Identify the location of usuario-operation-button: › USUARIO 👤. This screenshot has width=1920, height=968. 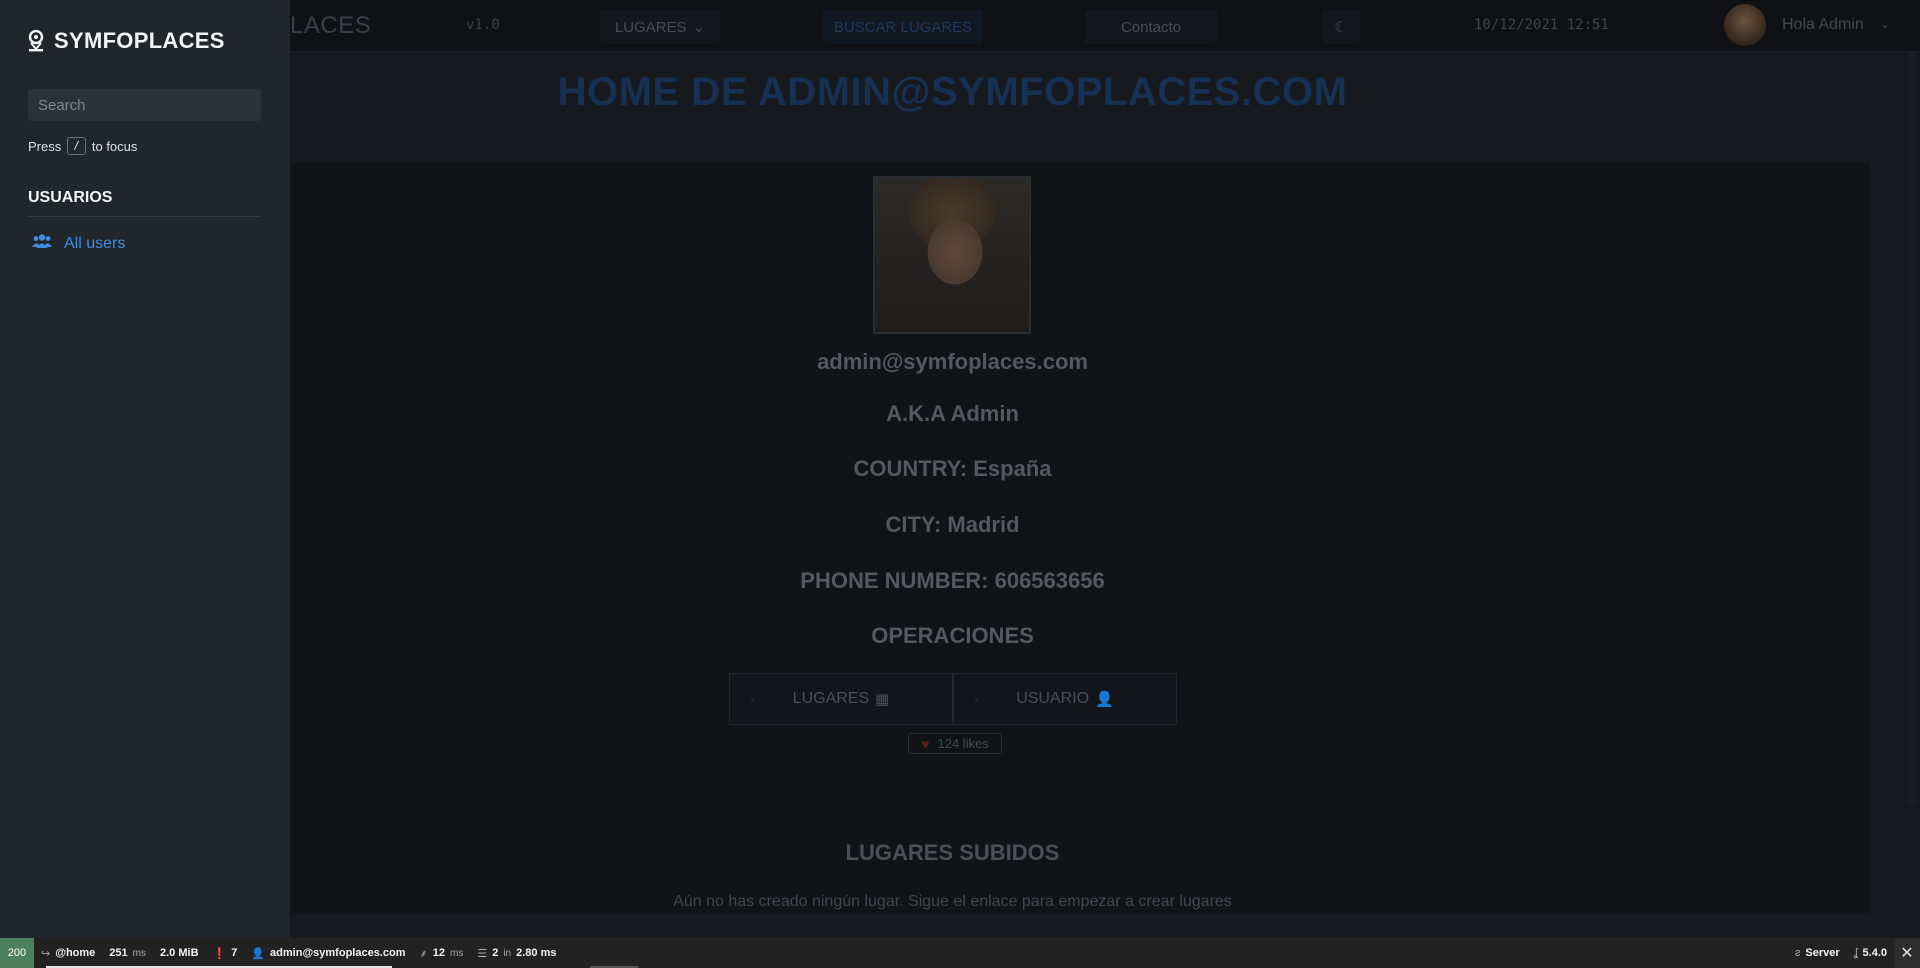
(1065, 699).